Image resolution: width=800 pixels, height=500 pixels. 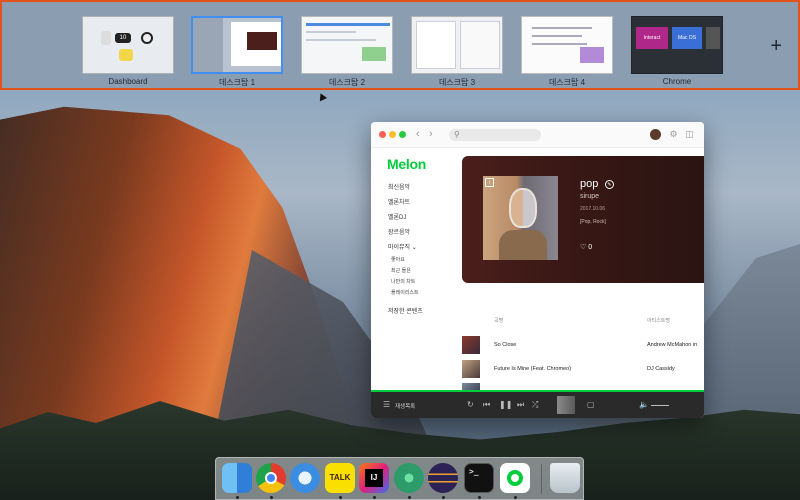 I want to click on mini-player-icon: ◫, so click(x=689, y=134).